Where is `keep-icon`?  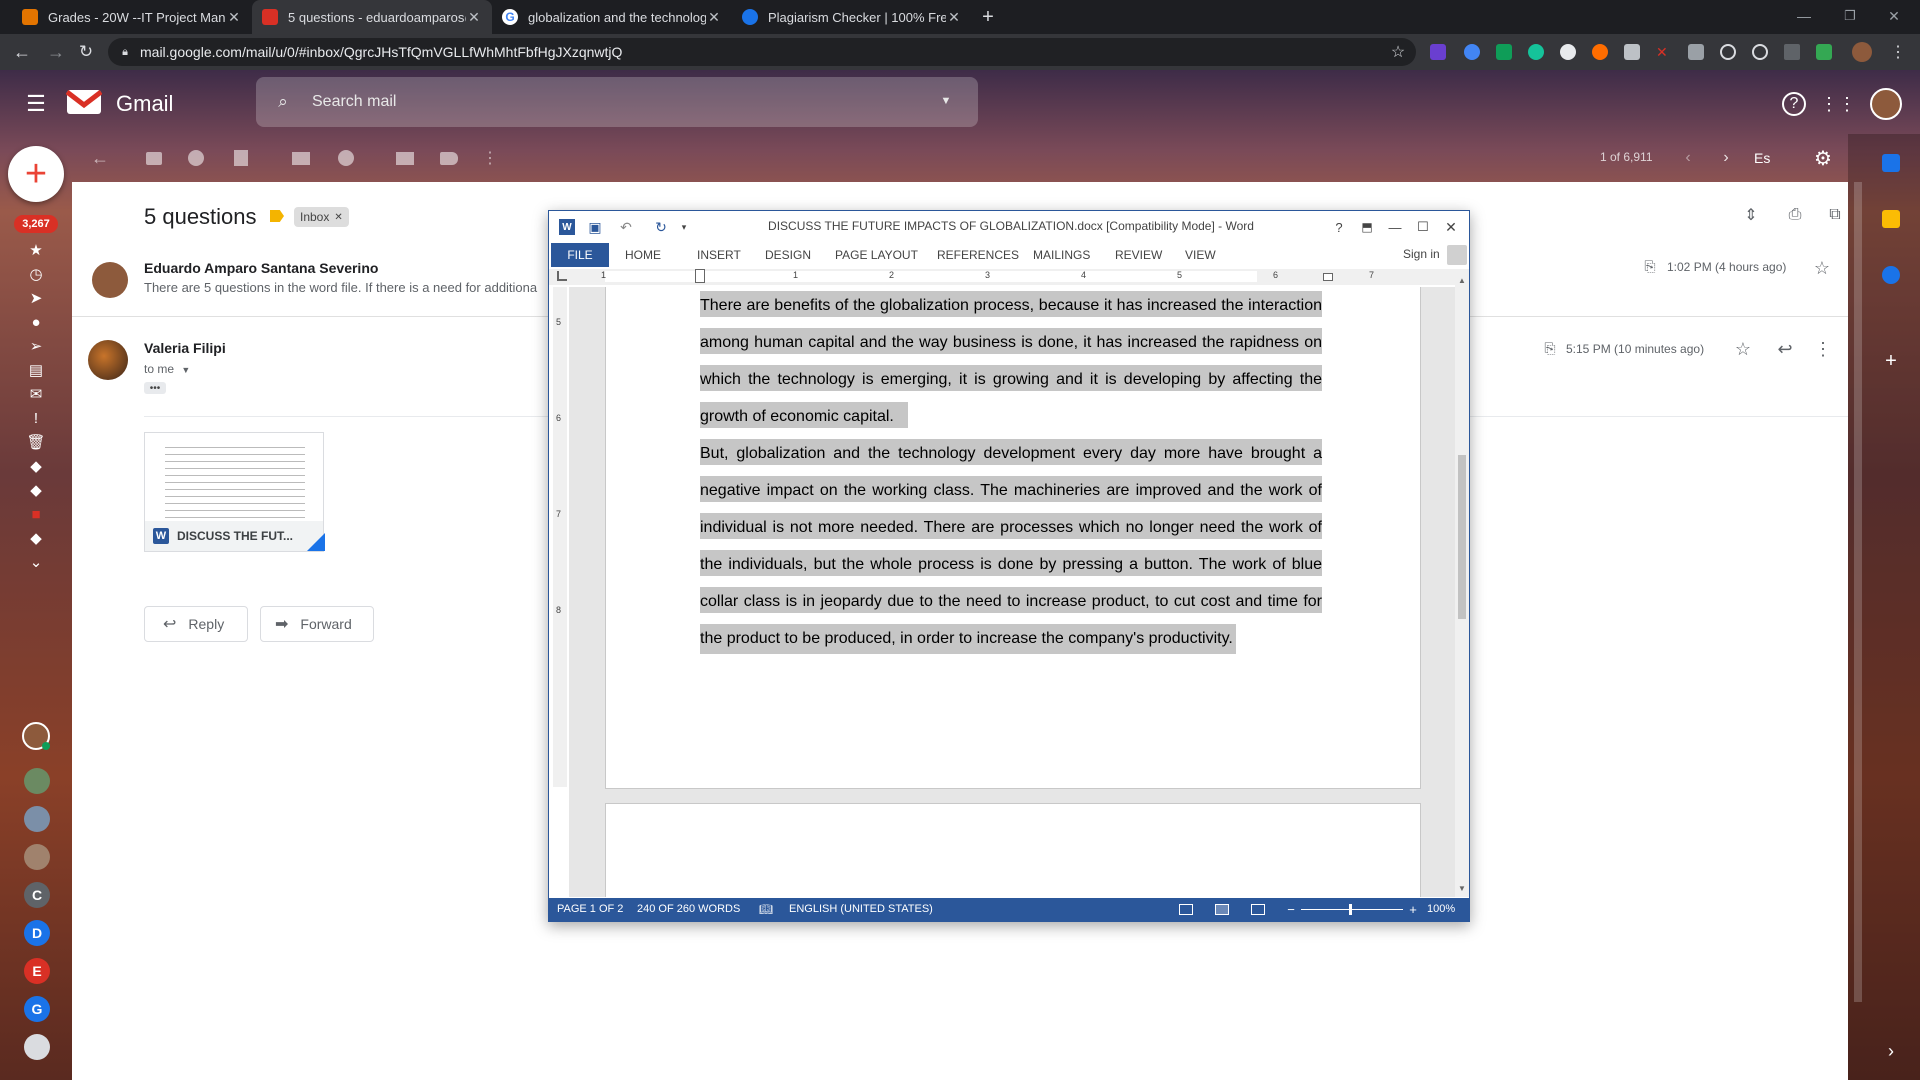
keep-icon is located at coordinates (1891, 219).